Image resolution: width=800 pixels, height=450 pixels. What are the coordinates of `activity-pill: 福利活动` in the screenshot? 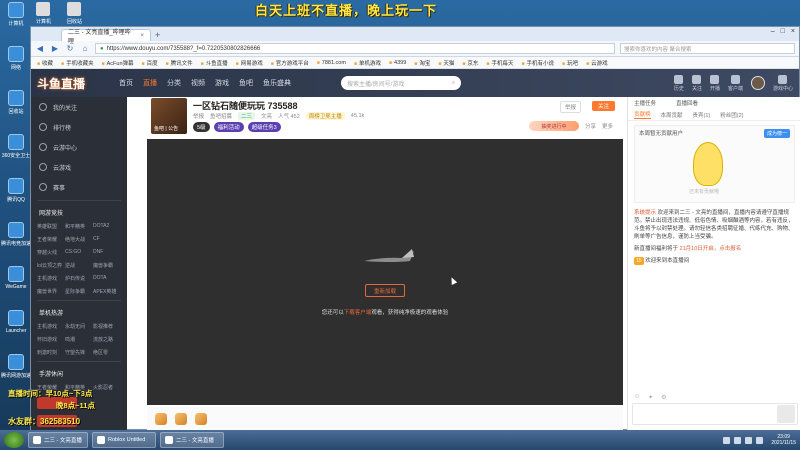 It's located at (228, 127).